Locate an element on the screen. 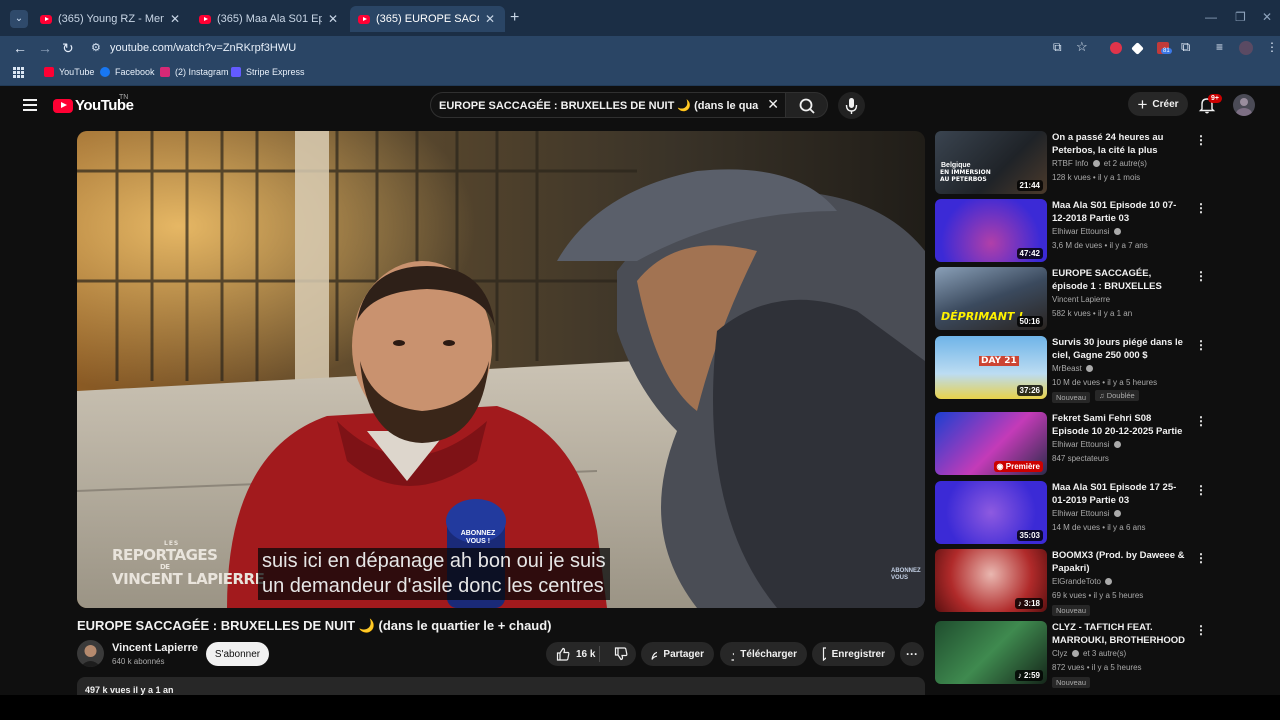 The height and width of the screenshot is (720, 1280). forward-arrow-icon: → is located at coordinates (45, 48).